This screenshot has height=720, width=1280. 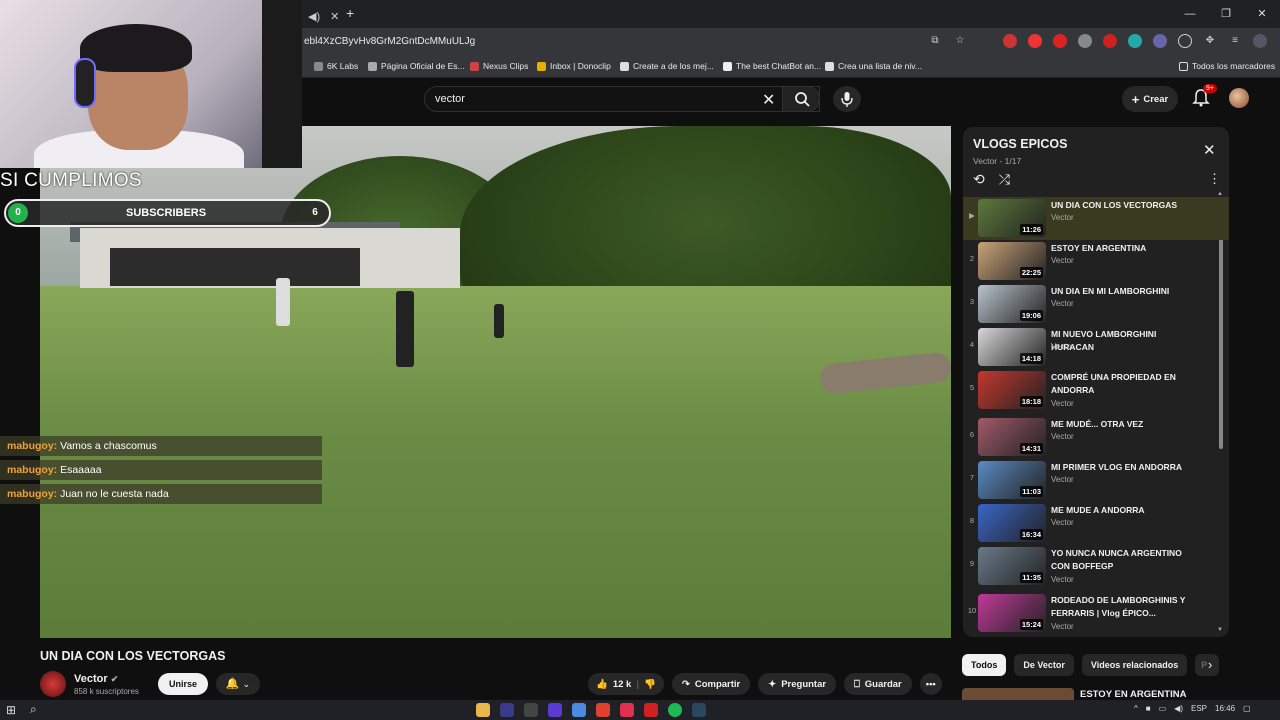 What do you see at coordinates (1126, 424) in the screenshot?
I see `playlist-item-title: ME MUDÉ... OTRA VEZ` at bounding box center [1126, 424].